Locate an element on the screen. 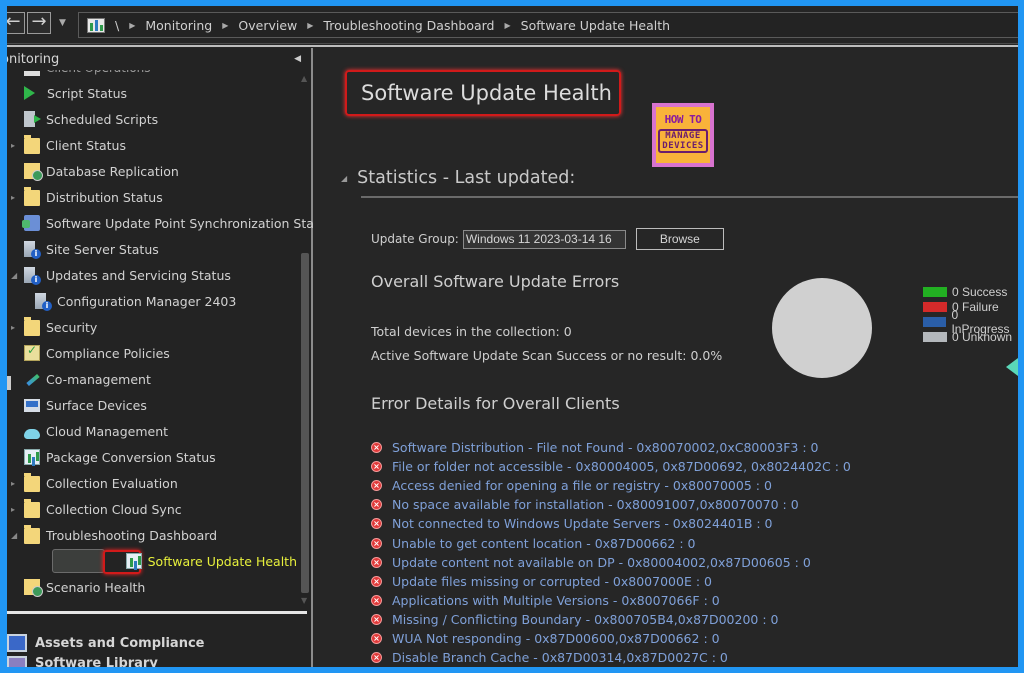 The height and width of the screenshot is (673, 1024). tree-item-label: Troubleshooting Dashboard is located at coordinates (132, 535).